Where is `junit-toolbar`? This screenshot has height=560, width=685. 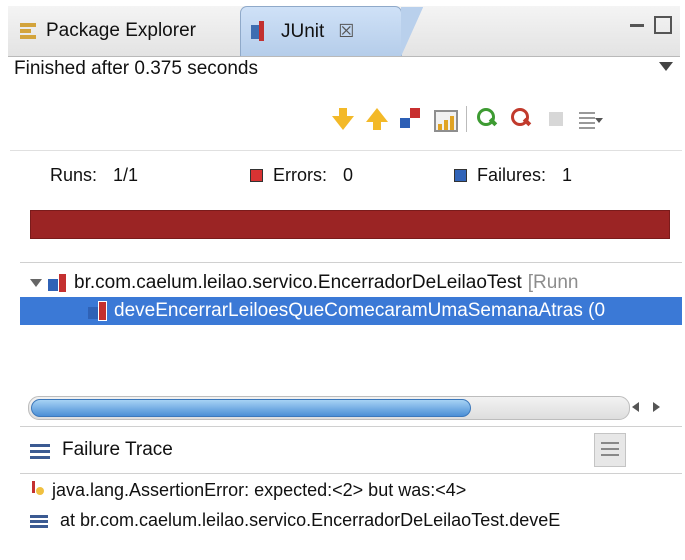
junit-toolbar is located at coordinates (466, 119).